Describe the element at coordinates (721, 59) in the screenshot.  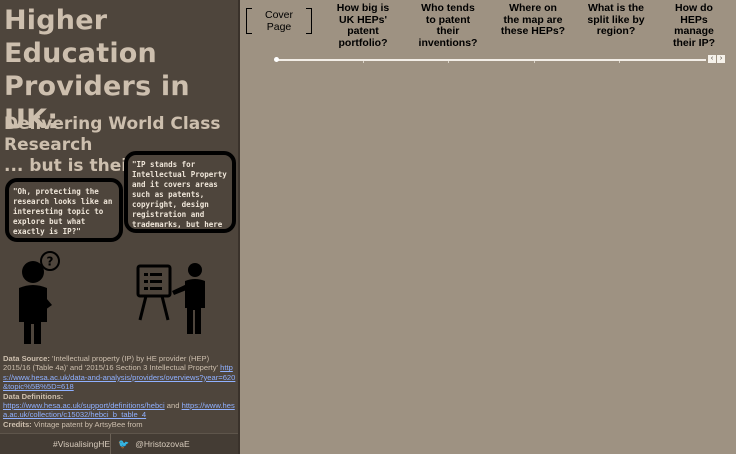
I see `next-story-point-button: ›` at that location.